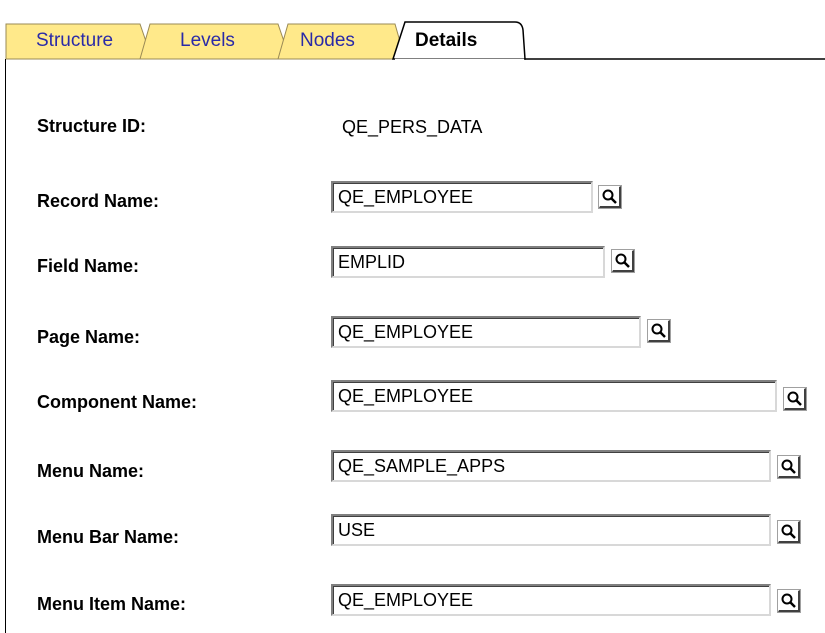 Image resolution: width=825 pixels, height=633 pixels. Describe the element at coordinates (551, 466) in the screenshot. I see `menu-name-field: QE_SAMPLE_APPS` at that location.